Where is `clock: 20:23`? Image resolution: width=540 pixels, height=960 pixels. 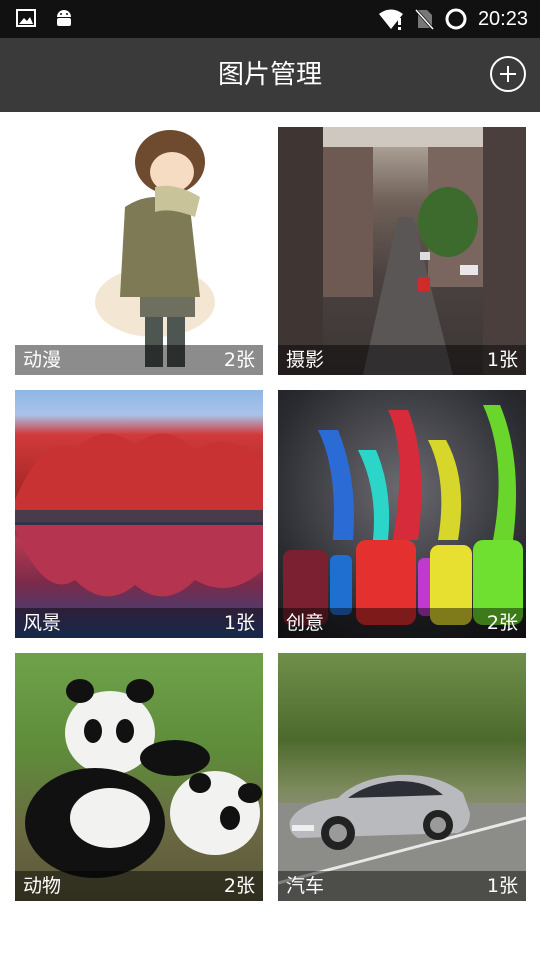
clock: 20:23 is located at coordinates (502, 19).